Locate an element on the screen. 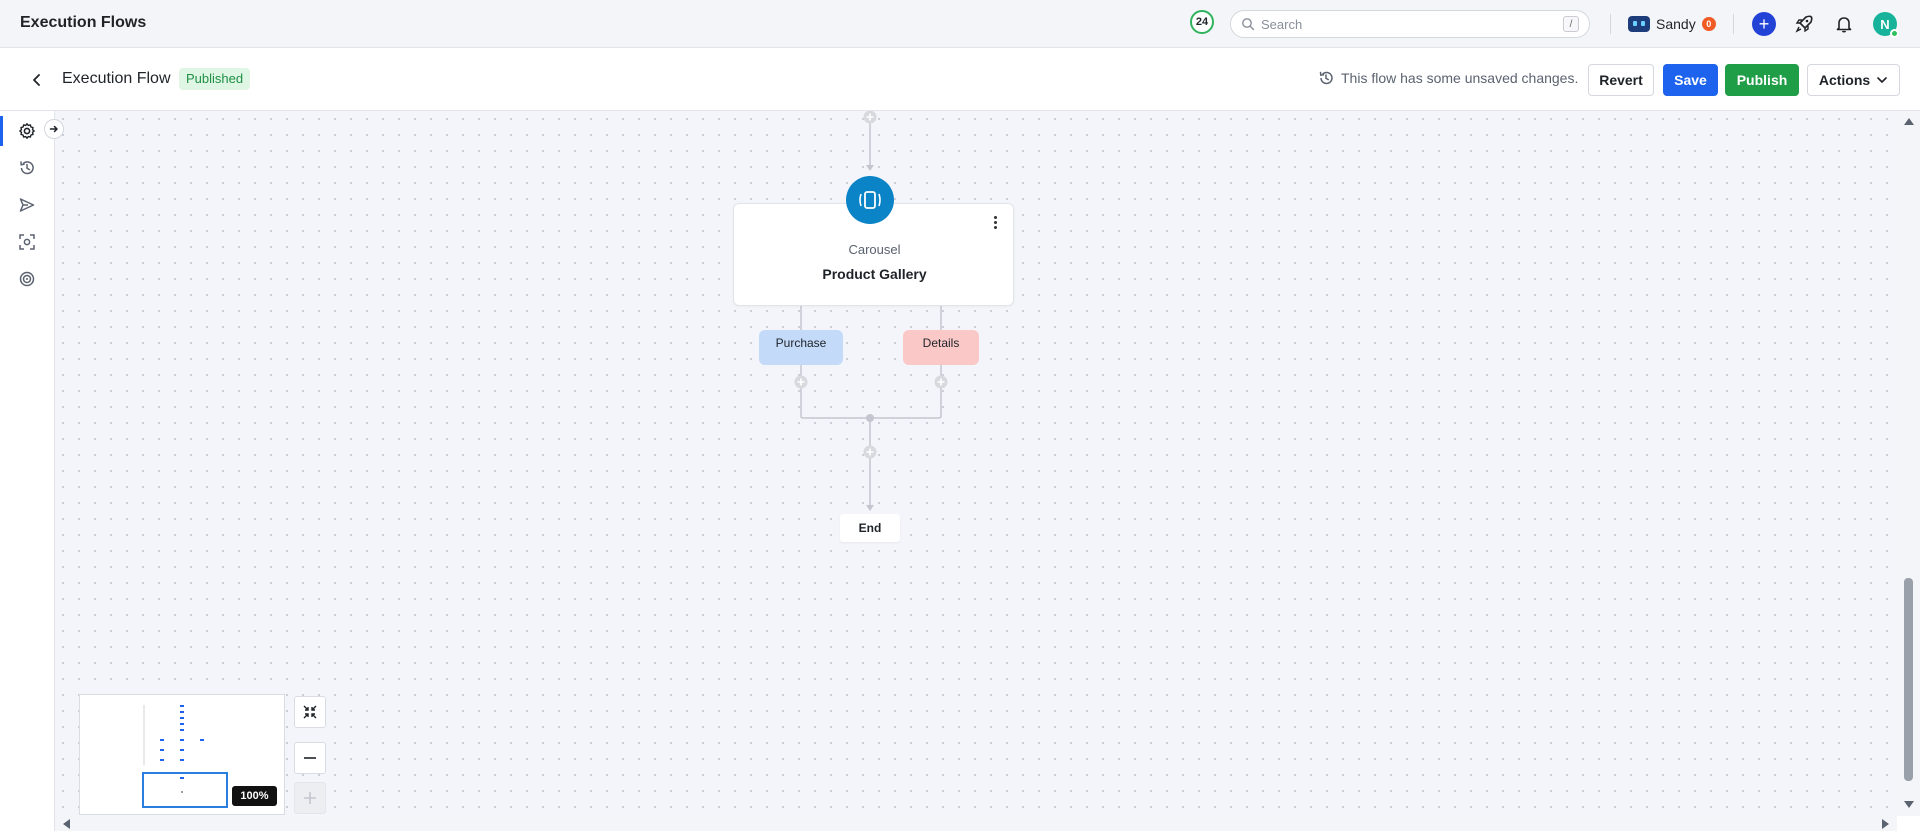 The width and height of the screenshot is (1920, 831). zoom-out-button is located at coordinates (310, 758).